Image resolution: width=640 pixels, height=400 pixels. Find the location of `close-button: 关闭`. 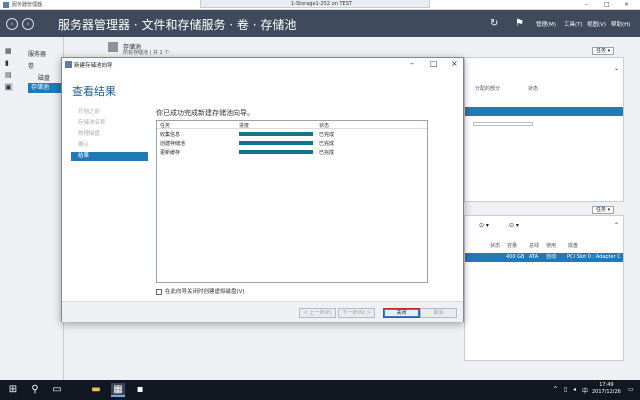

close-button: 关闭 is located at coordinates (401, 313).